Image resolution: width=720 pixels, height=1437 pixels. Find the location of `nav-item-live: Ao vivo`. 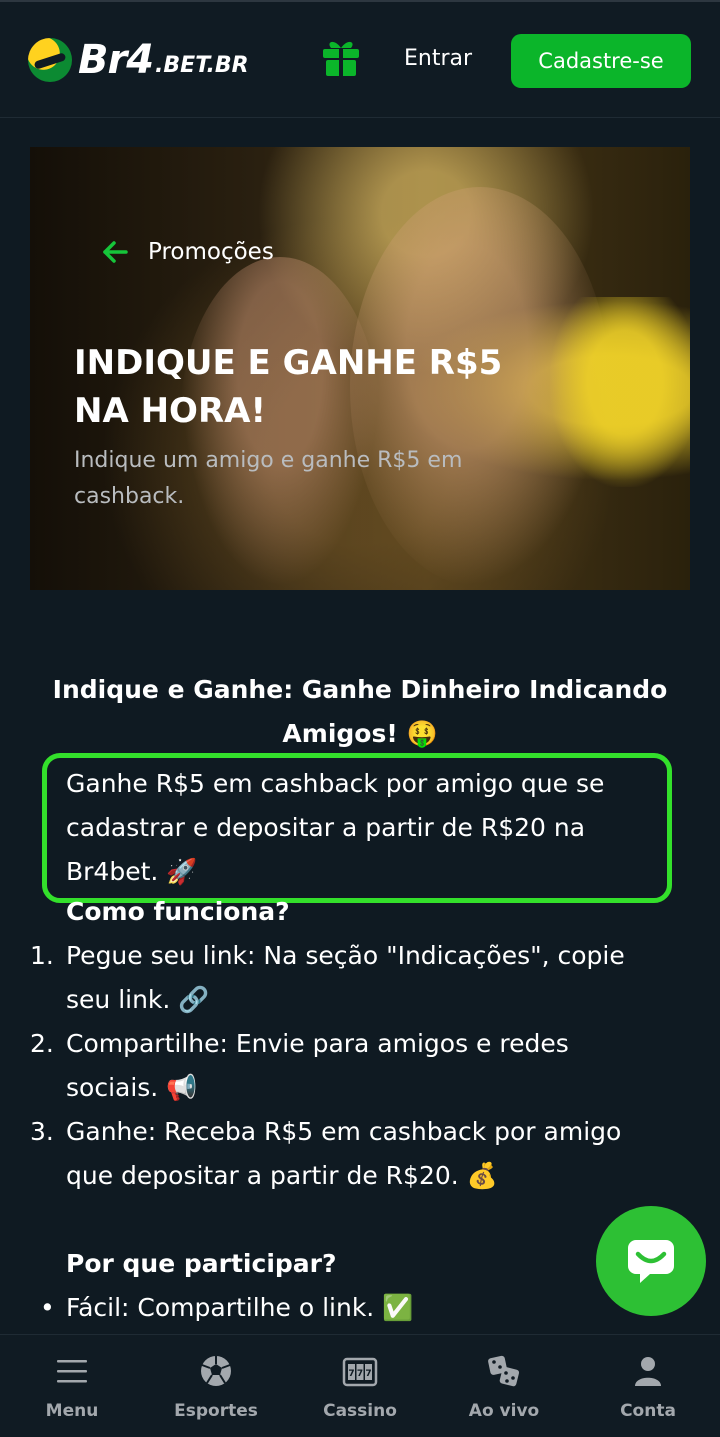

nav-item-live: Ao vivo is located at coordinates (504, 1386).